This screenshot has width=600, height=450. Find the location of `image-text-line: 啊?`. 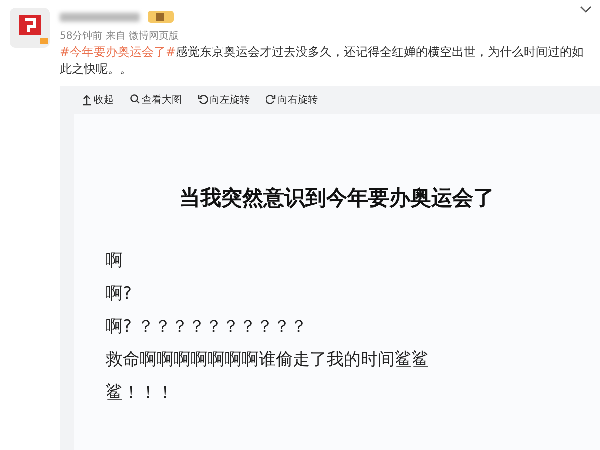

image-text-line: 啊? is located at coordinates (120, 294).